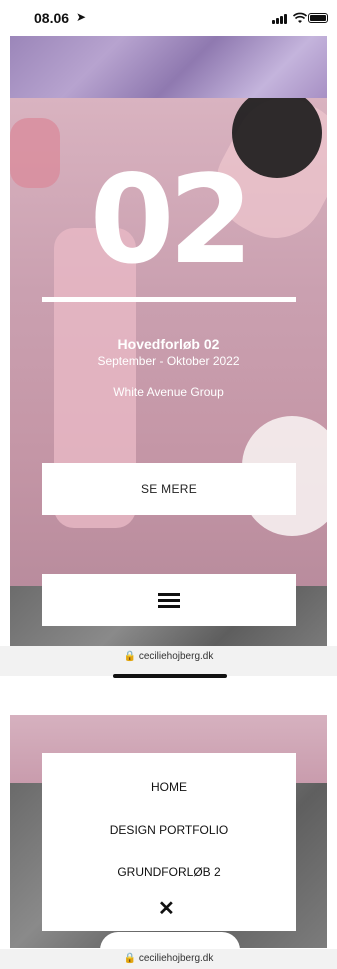 This screenshot has width=337, height=969. I want to click on browser-url-2: 🔒 ceciliehojberg.dk, so click(168, 958).